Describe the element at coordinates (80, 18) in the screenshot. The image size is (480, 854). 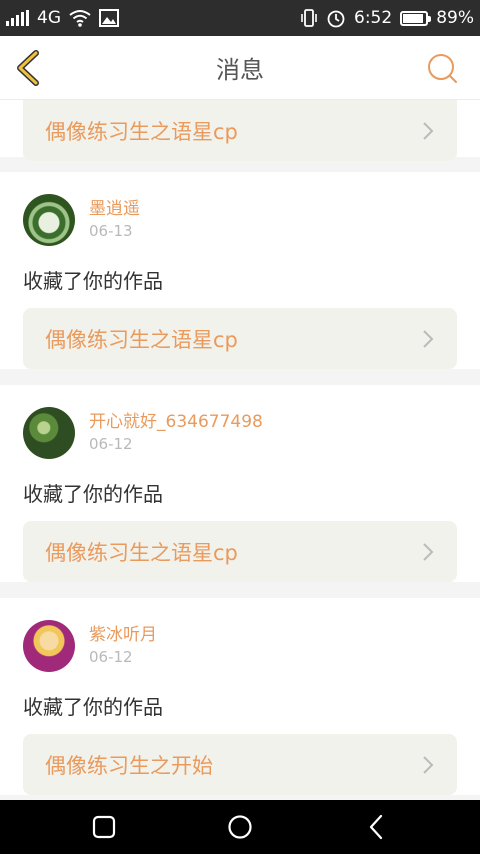
I see `wifi-icon` at that location.